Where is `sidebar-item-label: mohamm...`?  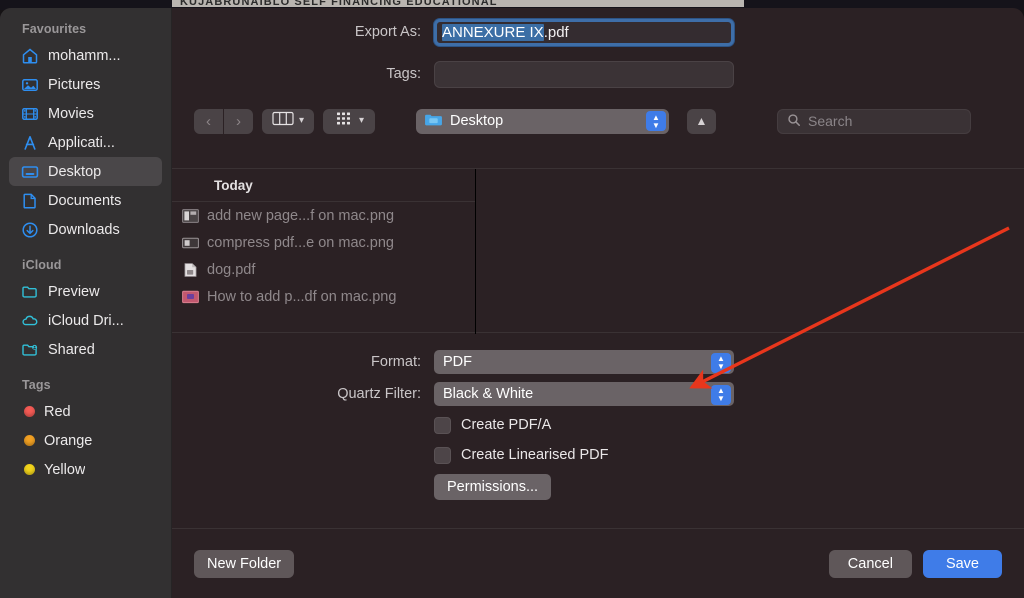 sidebar-item-label: mohamm... is located at coordinates (84, 55).